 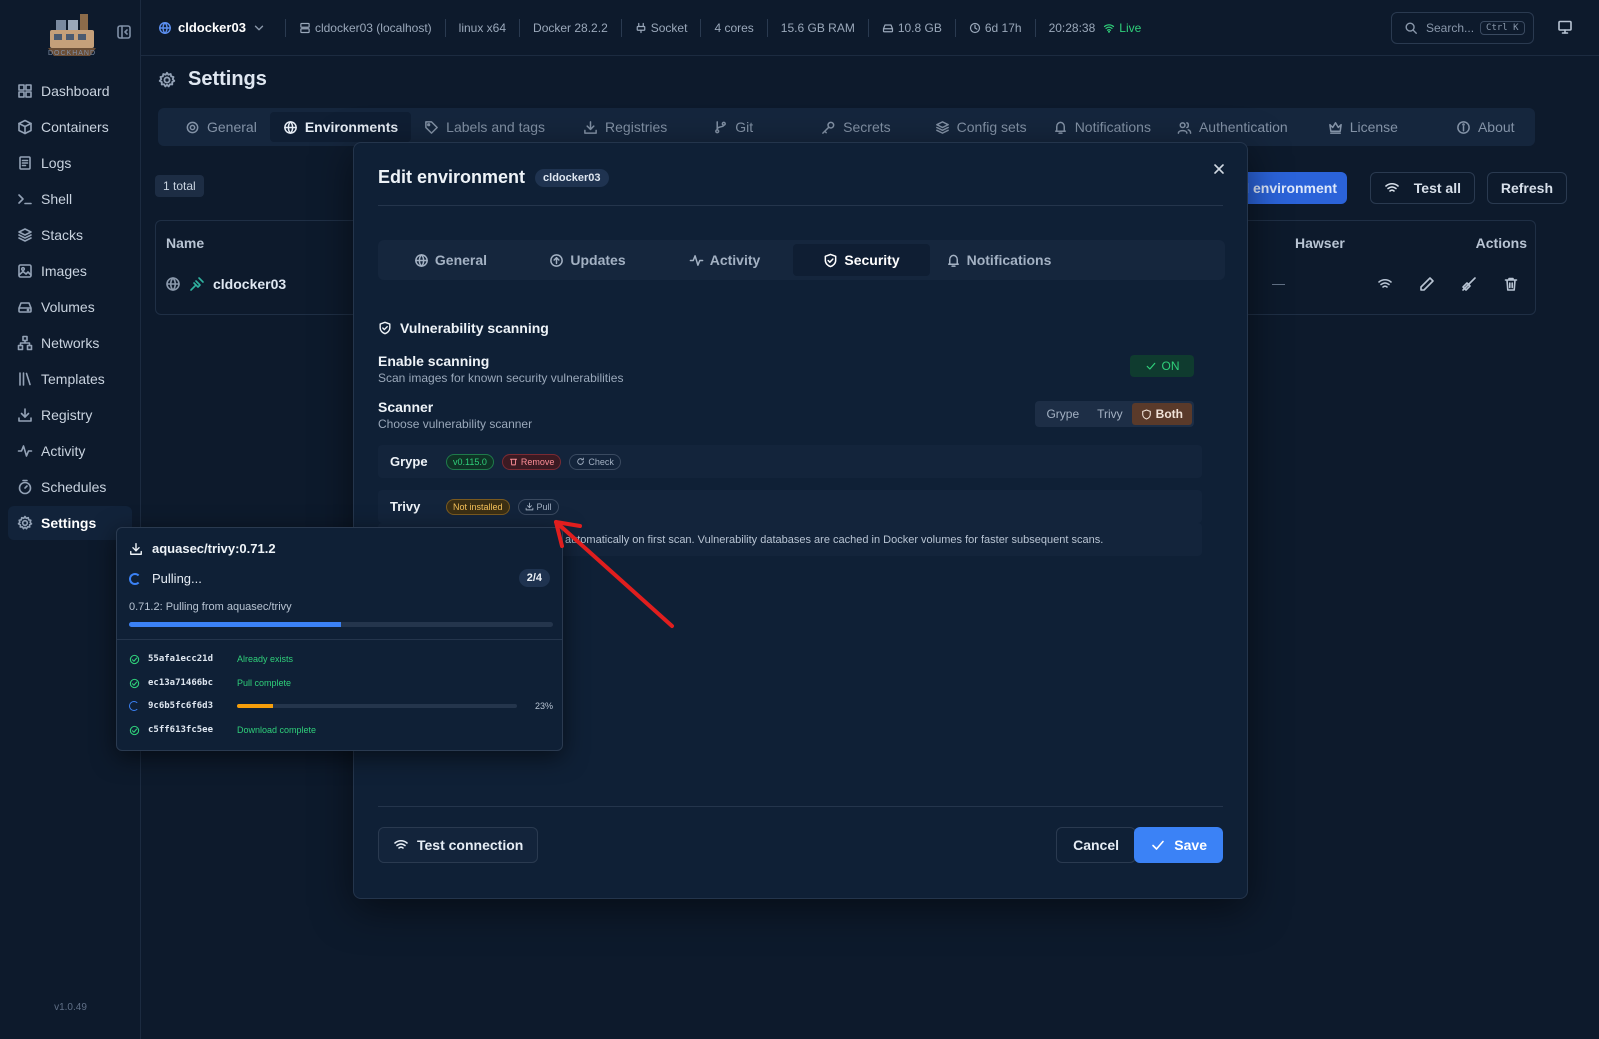 What do you see at coordinates (450, 260) in the screenshot?
I see `dialog-tab-general: General` at bounding box center [450, 260].